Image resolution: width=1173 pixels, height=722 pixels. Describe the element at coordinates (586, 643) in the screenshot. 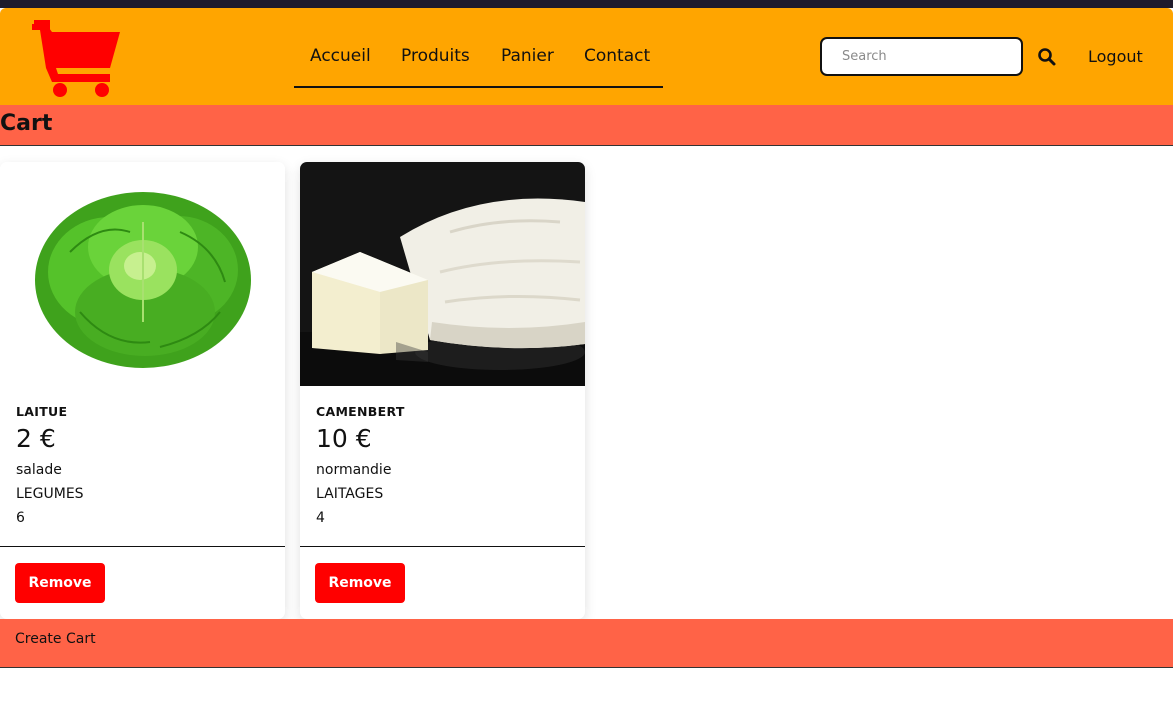

I see `cart-footer: Create Cart` at that location.